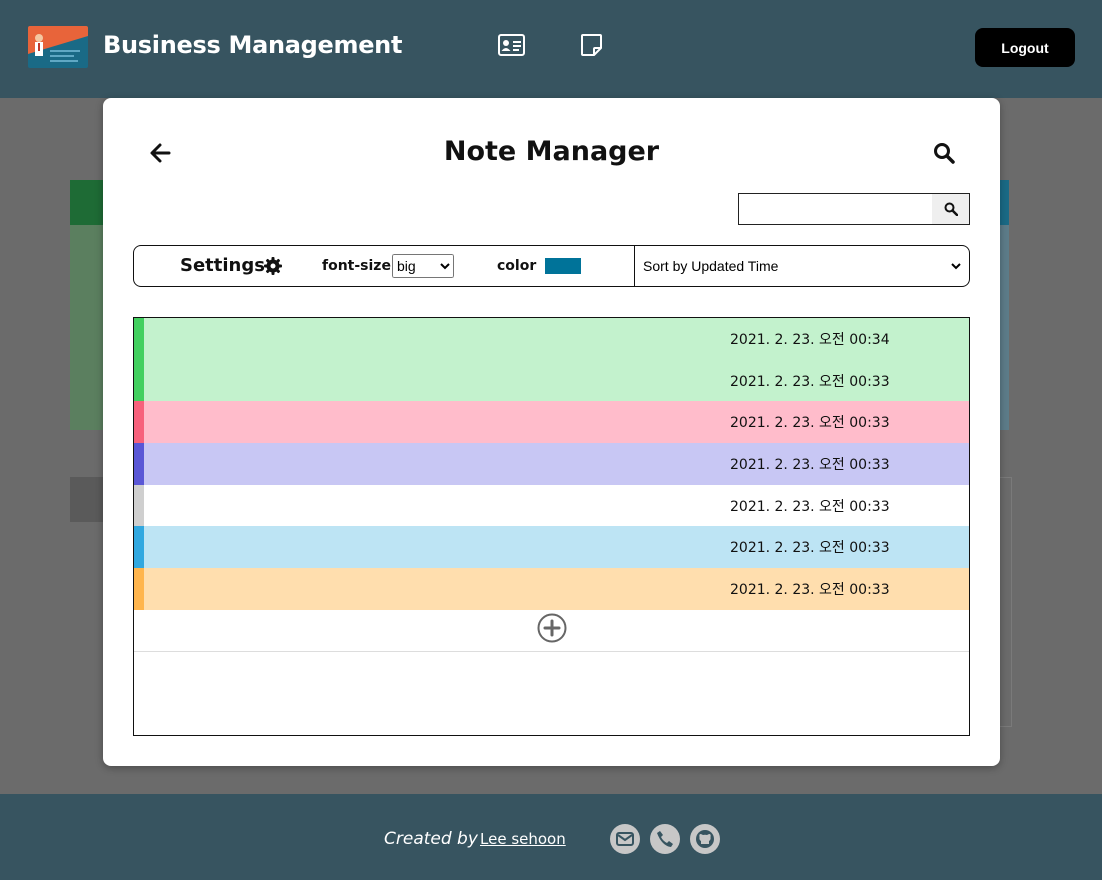  I want to click on note-item: 2021. 2. 23. 오전 00:34, so click(551, 339).